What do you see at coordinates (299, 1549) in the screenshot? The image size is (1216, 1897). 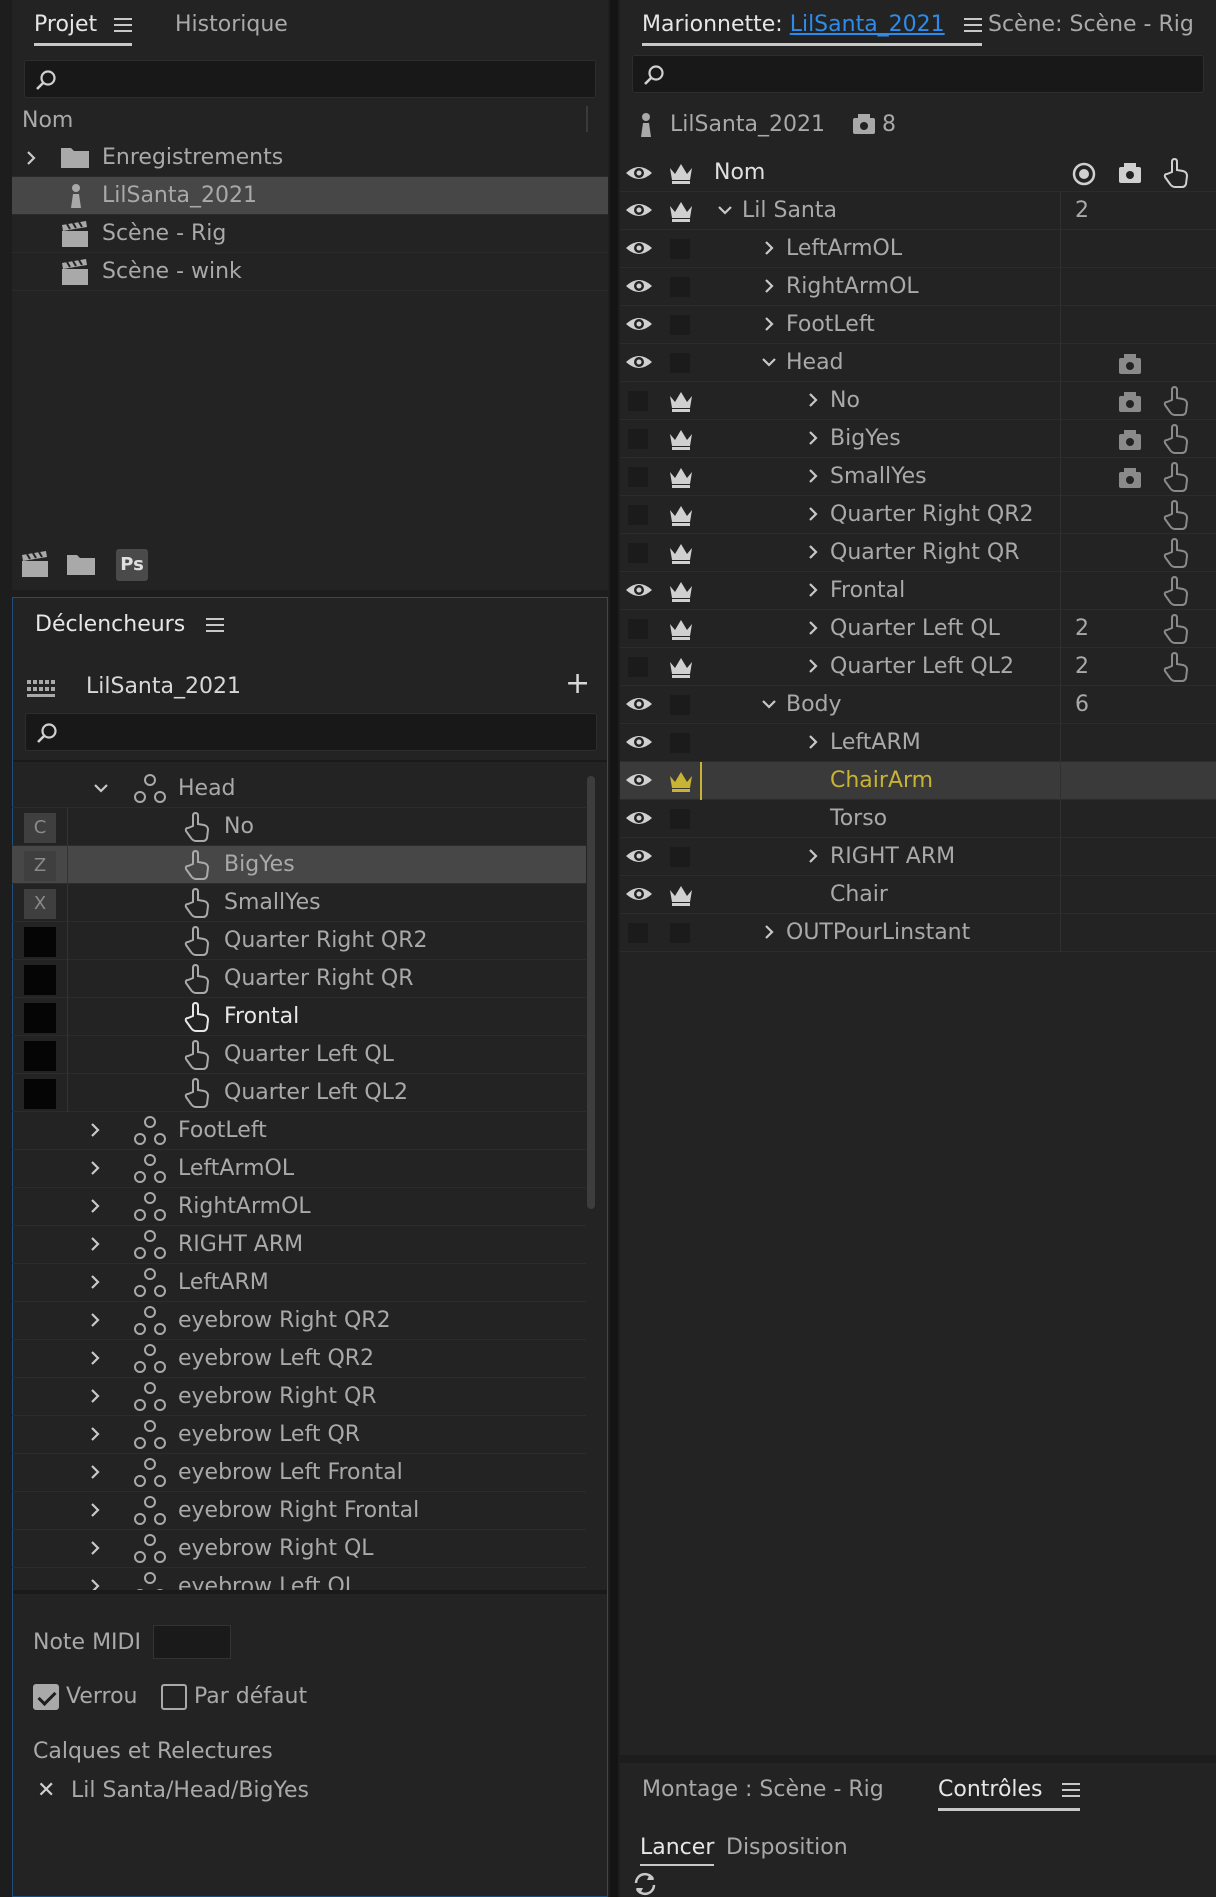 I see `trigger-group-row: eyebrow Right QL` at bounding box center [299, 1549].